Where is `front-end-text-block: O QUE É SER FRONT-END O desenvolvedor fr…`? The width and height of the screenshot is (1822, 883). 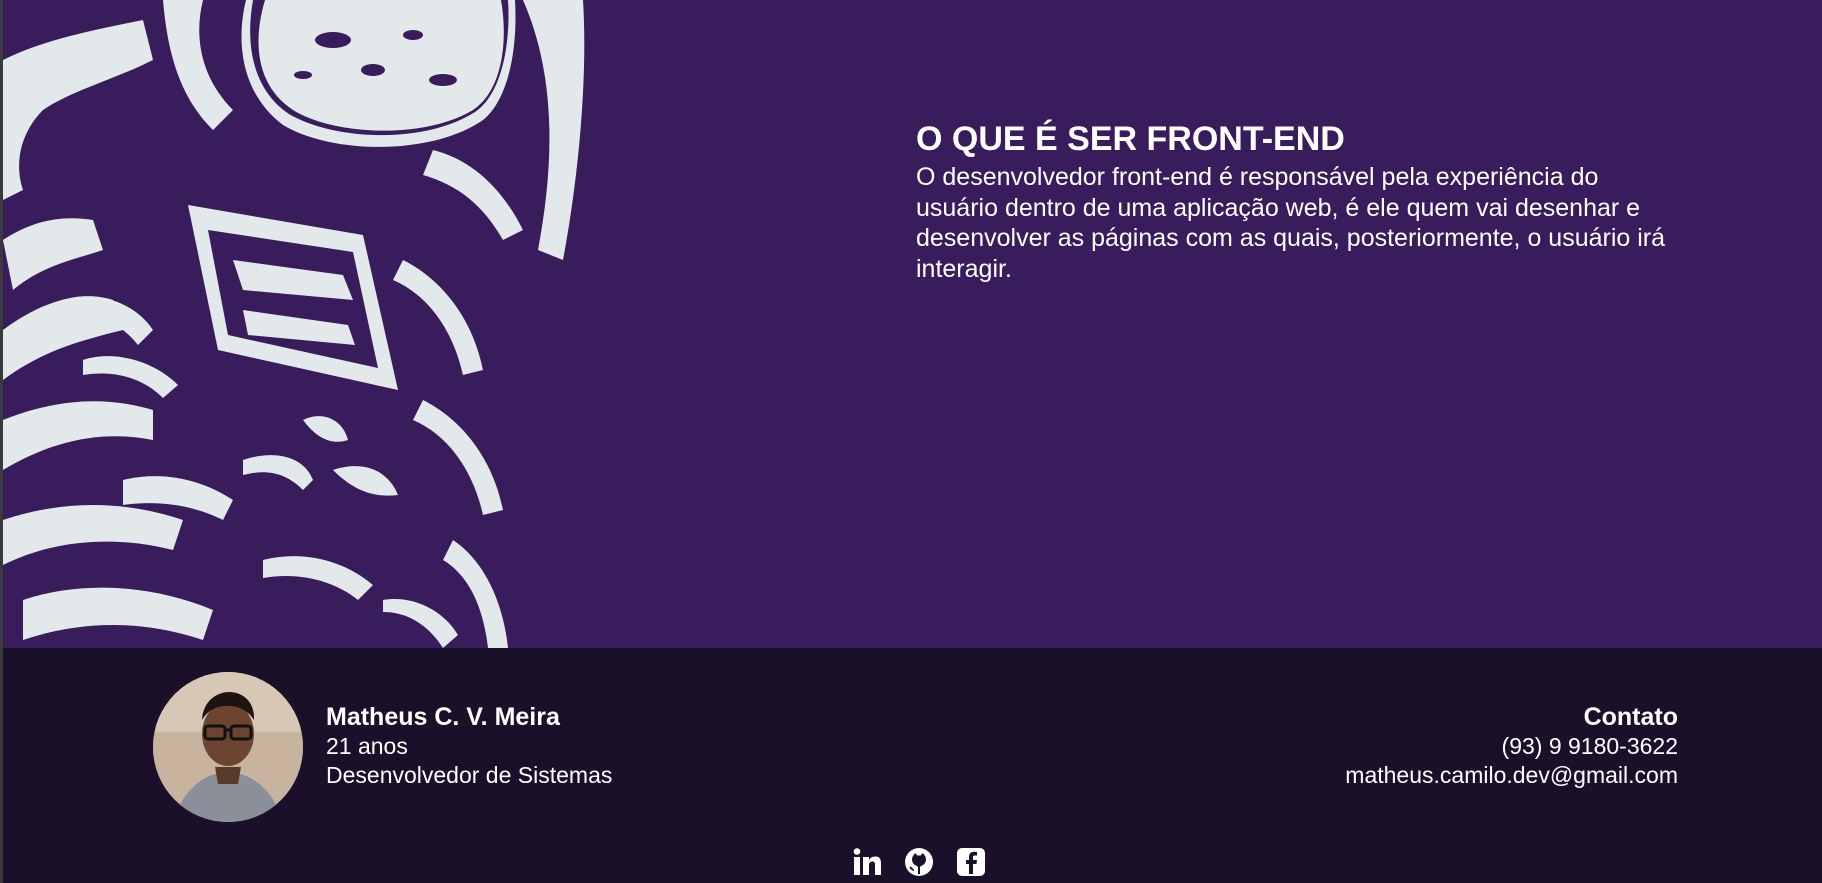
front-end-text-block: O QUE É SER FRONT-END O desenvolvedor fr… is located at coordinates (1296, 201).